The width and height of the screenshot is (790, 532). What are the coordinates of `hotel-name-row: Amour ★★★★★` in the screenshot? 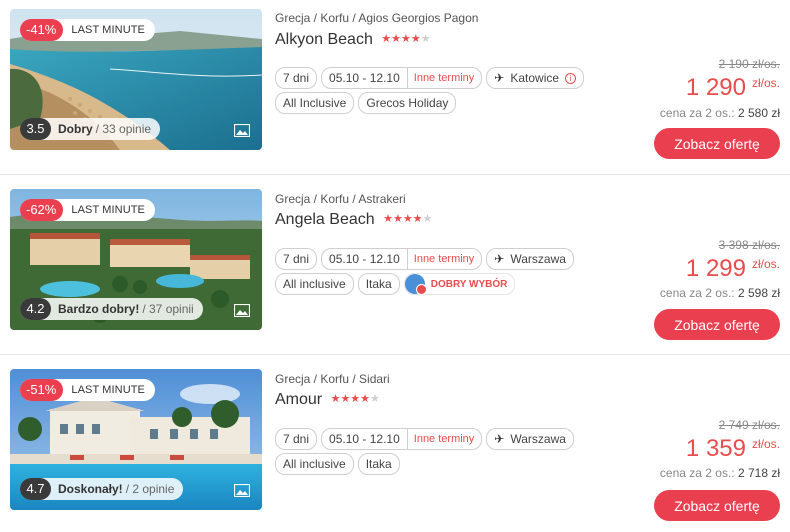 It's located at (327, 400).